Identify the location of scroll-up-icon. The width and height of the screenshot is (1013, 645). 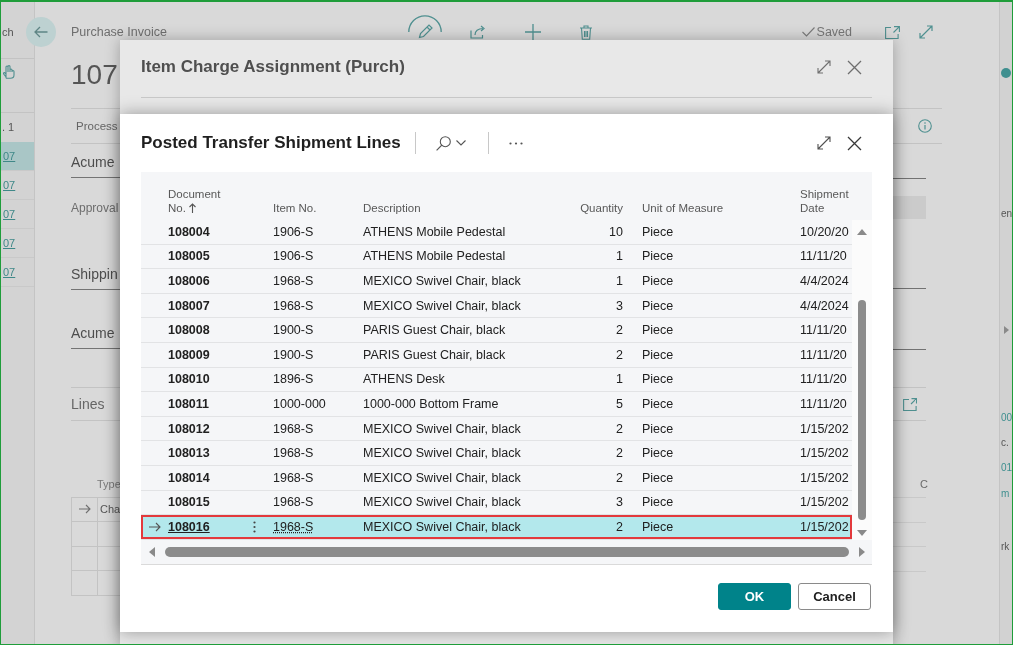
(862, 232).